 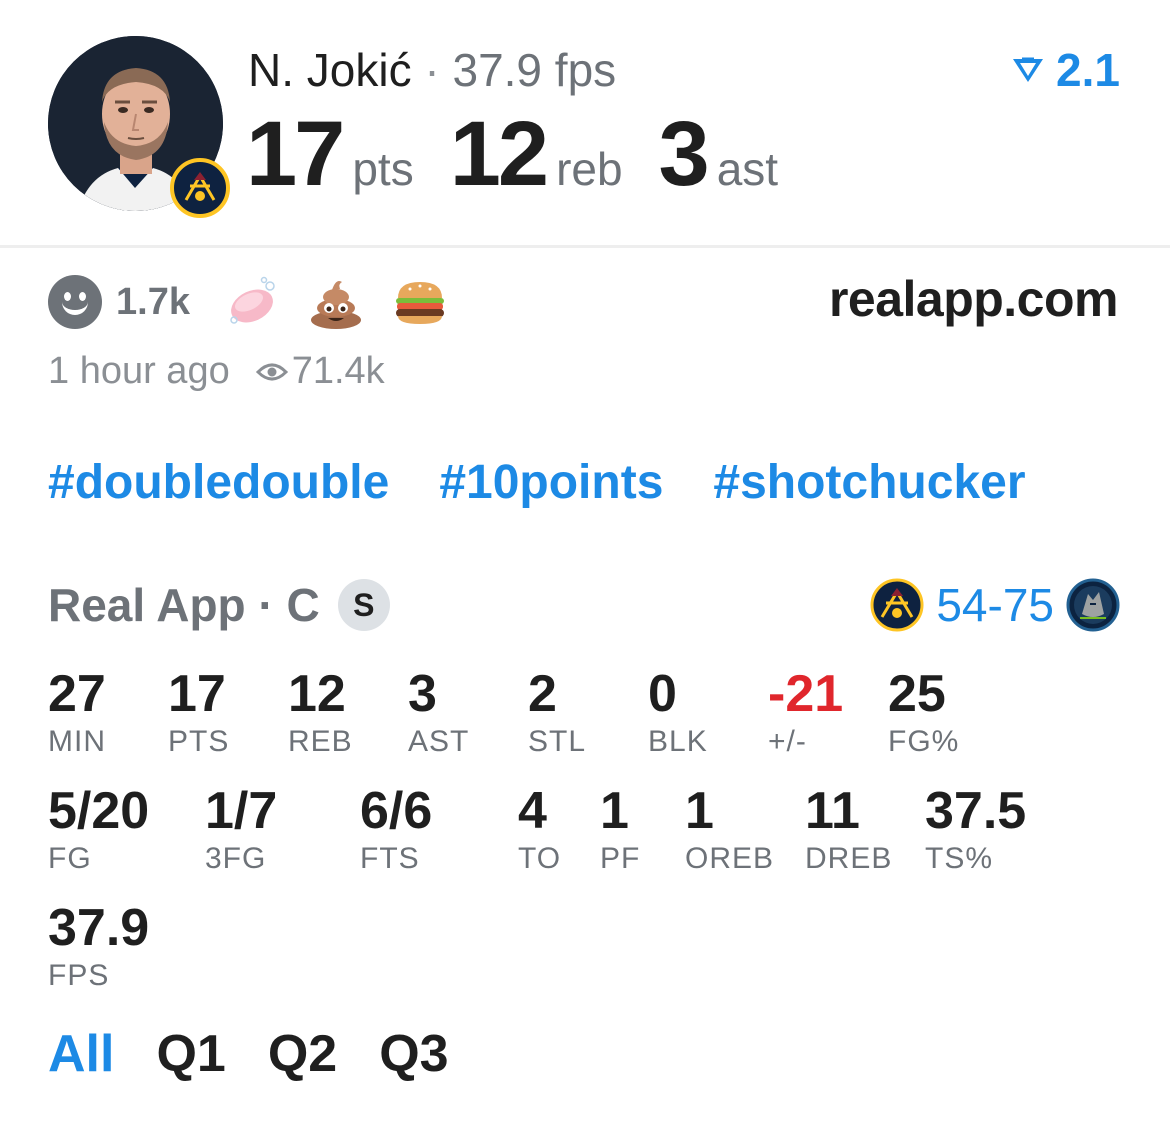 I want to click on rank-chevron-icon, so click(x=1028, y=69).